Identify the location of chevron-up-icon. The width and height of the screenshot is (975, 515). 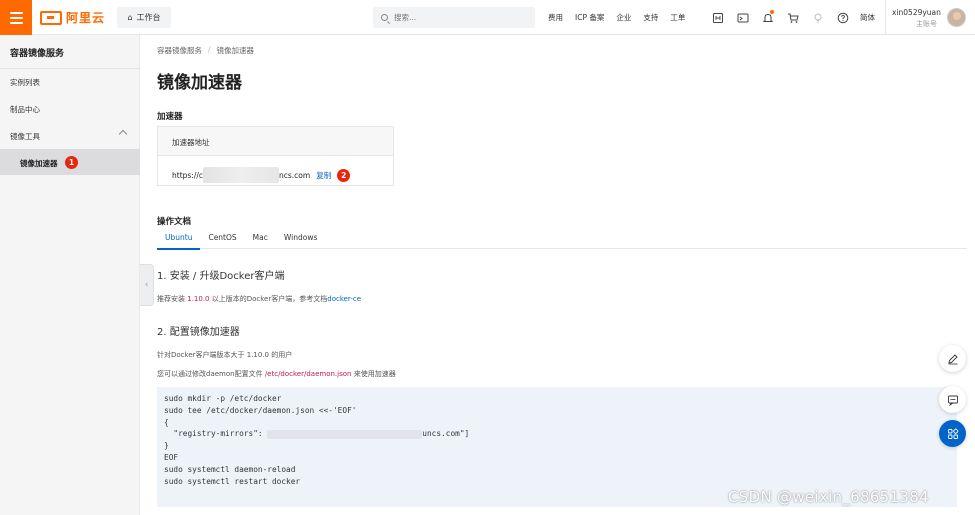
(123, 134).